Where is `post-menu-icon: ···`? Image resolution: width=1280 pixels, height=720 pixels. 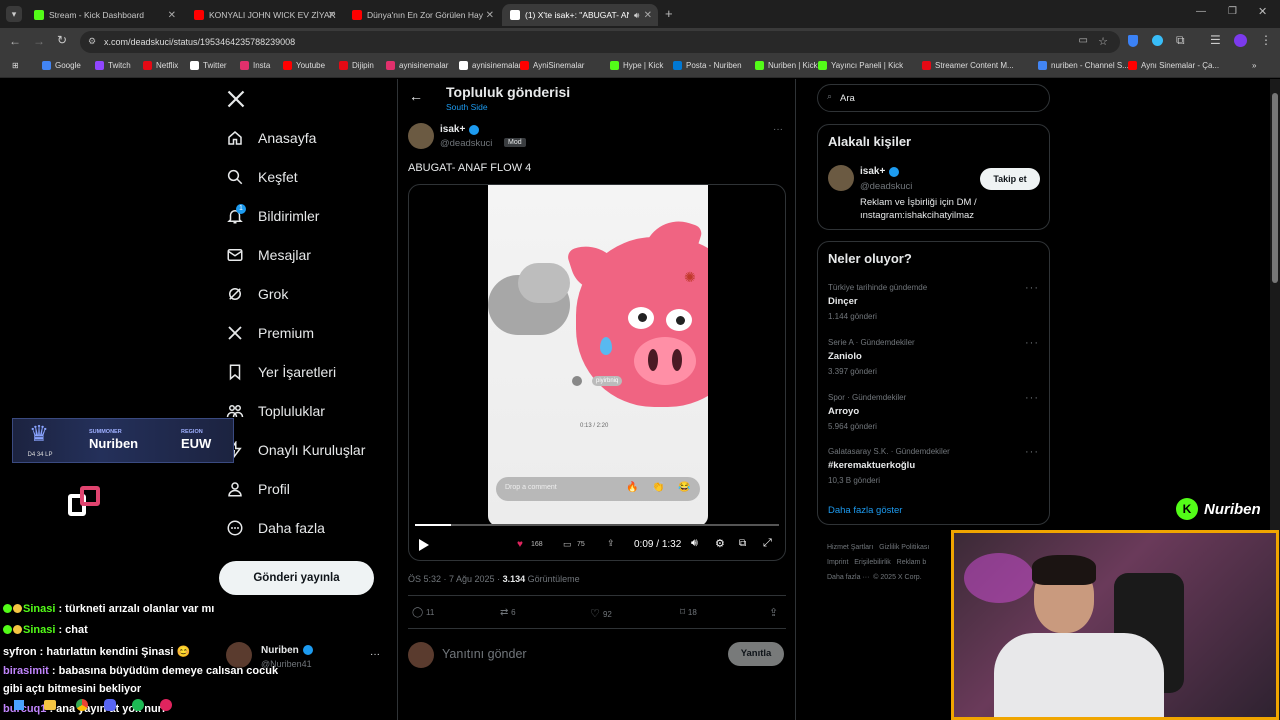
post-menu-icon: ··· is located at coordinates (778, 129).